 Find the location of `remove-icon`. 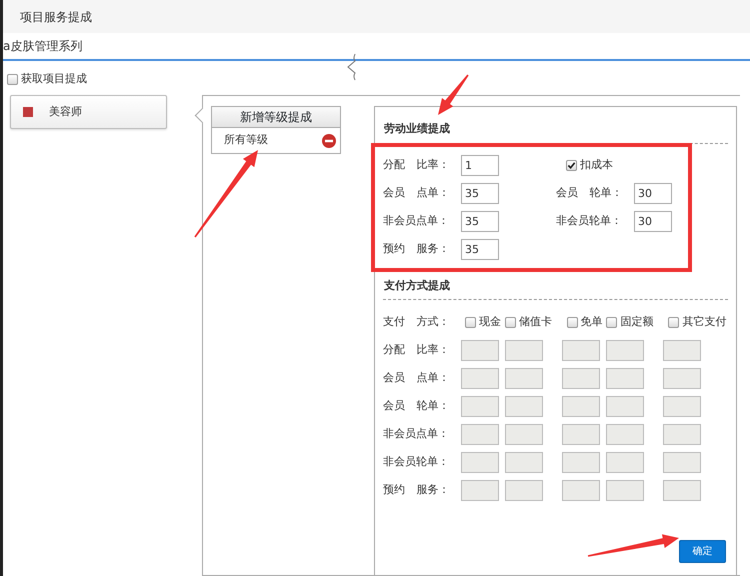

remove-icon is located at coordinates (329, 141).